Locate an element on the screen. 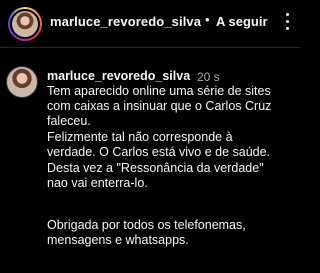 The height and width of the screenshot is (273, 320). avatar is located at coordinates (25, 24).